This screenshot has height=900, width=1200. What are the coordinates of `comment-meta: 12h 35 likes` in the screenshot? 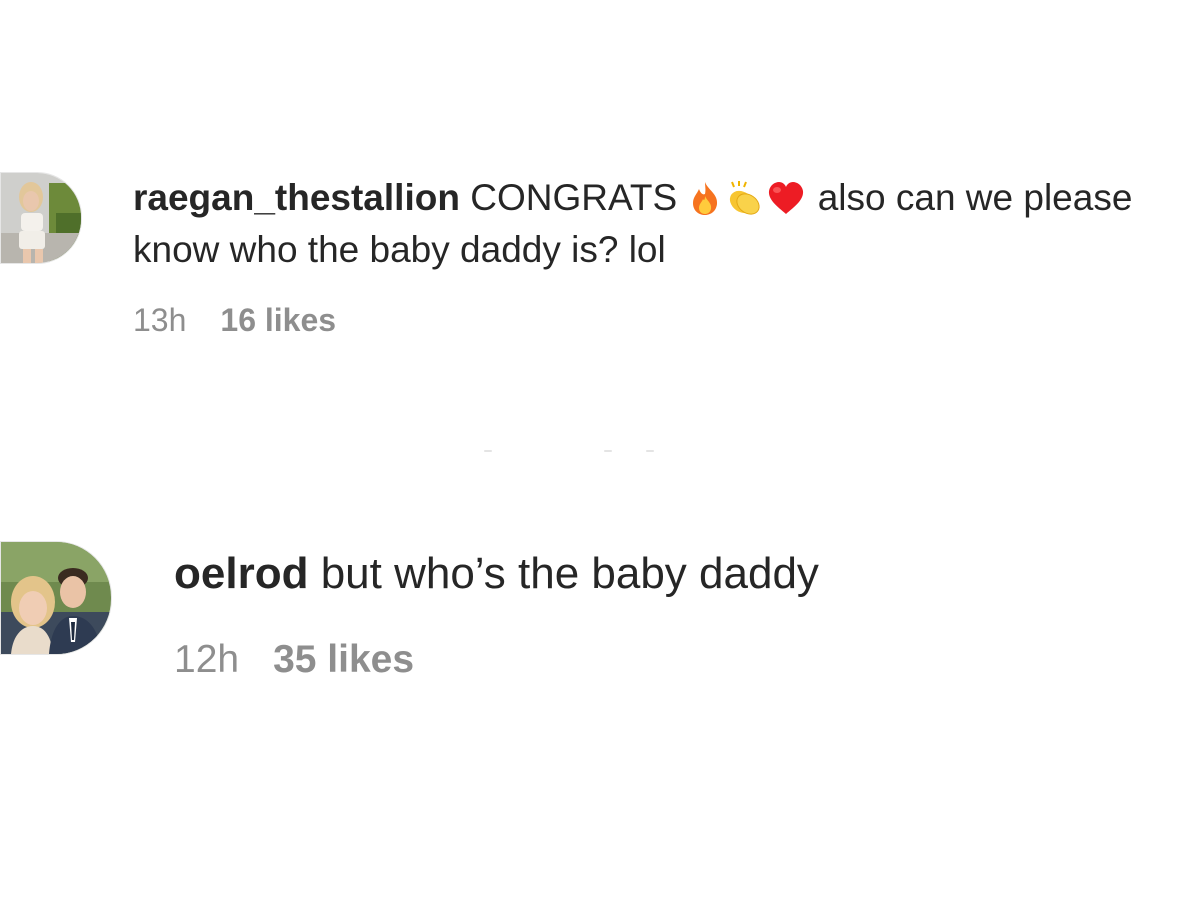 It's located at (294, 660).